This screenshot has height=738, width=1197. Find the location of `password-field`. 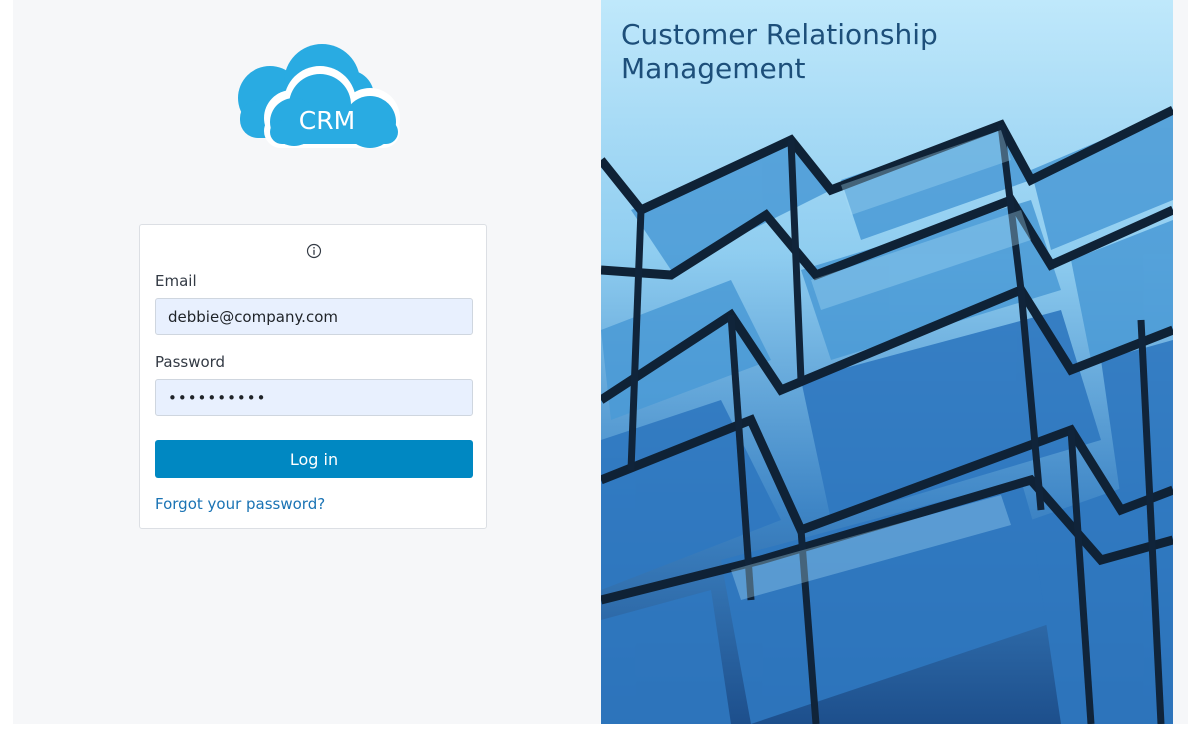

password-field is located at coordinates (314, 397).